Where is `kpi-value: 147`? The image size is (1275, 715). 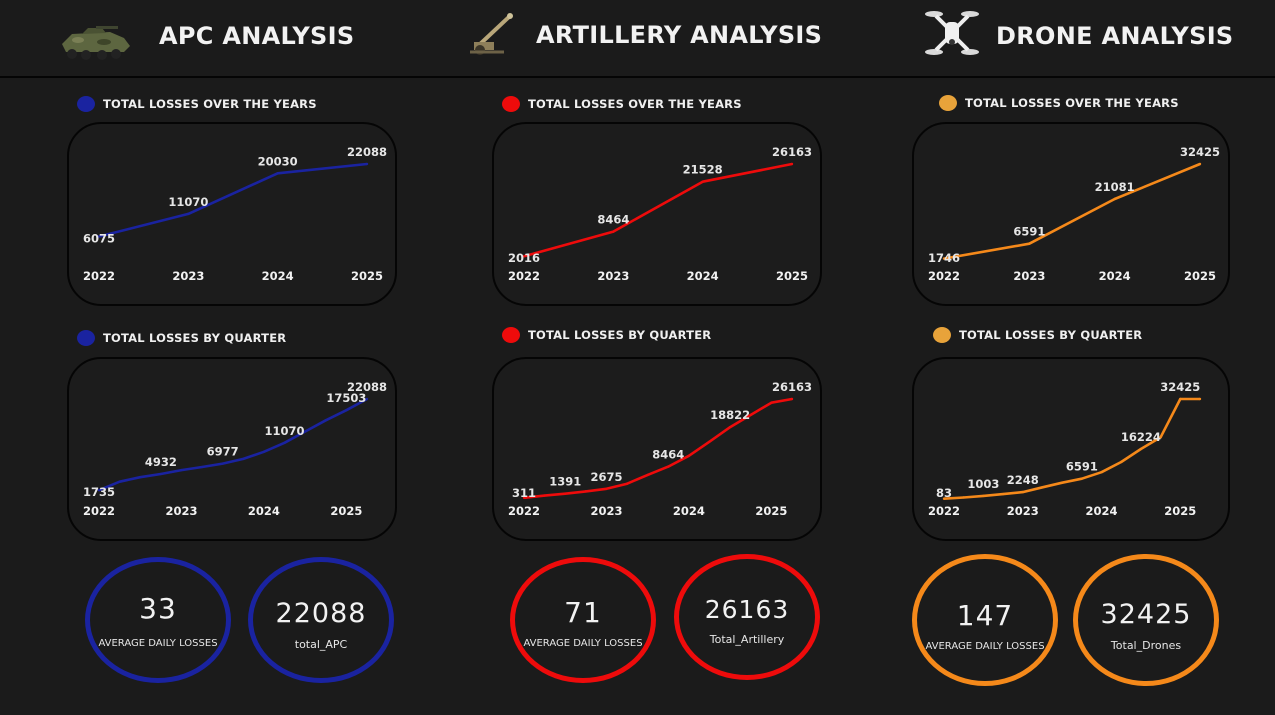
kpi-value: 147 is located at coordinates (985, 615).